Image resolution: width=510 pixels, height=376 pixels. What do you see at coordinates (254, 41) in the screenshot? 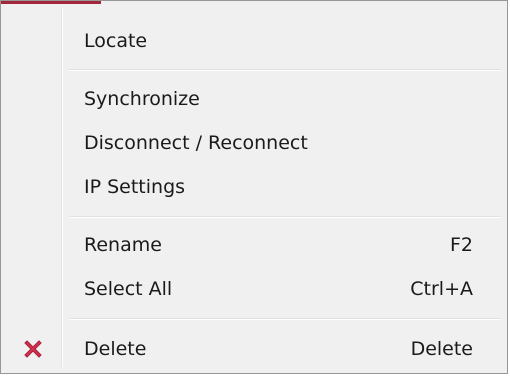
I see `menu-item-locate: Locate` at bounding box center [254, 41].